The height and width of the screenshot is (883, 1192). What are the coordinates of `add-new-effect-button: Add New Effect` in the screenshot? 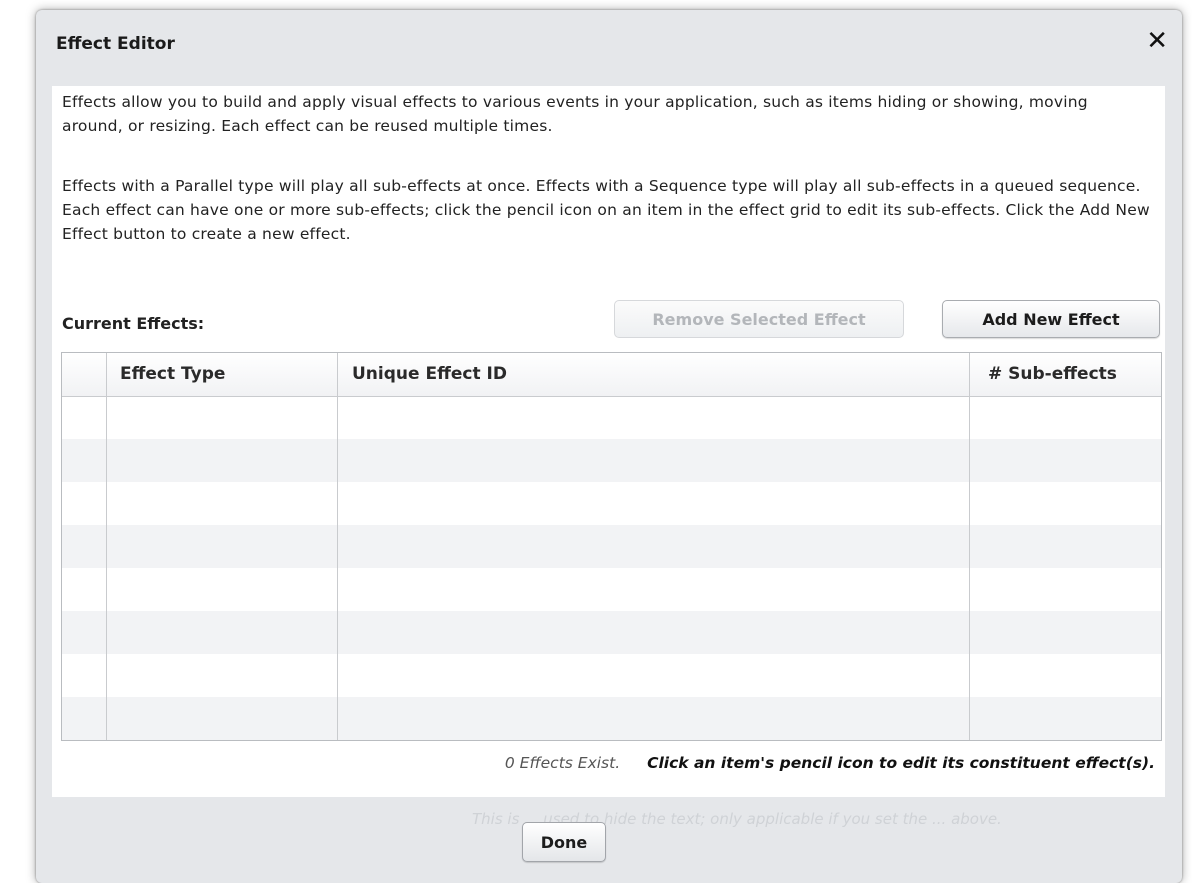 It's located at (1051, 319).